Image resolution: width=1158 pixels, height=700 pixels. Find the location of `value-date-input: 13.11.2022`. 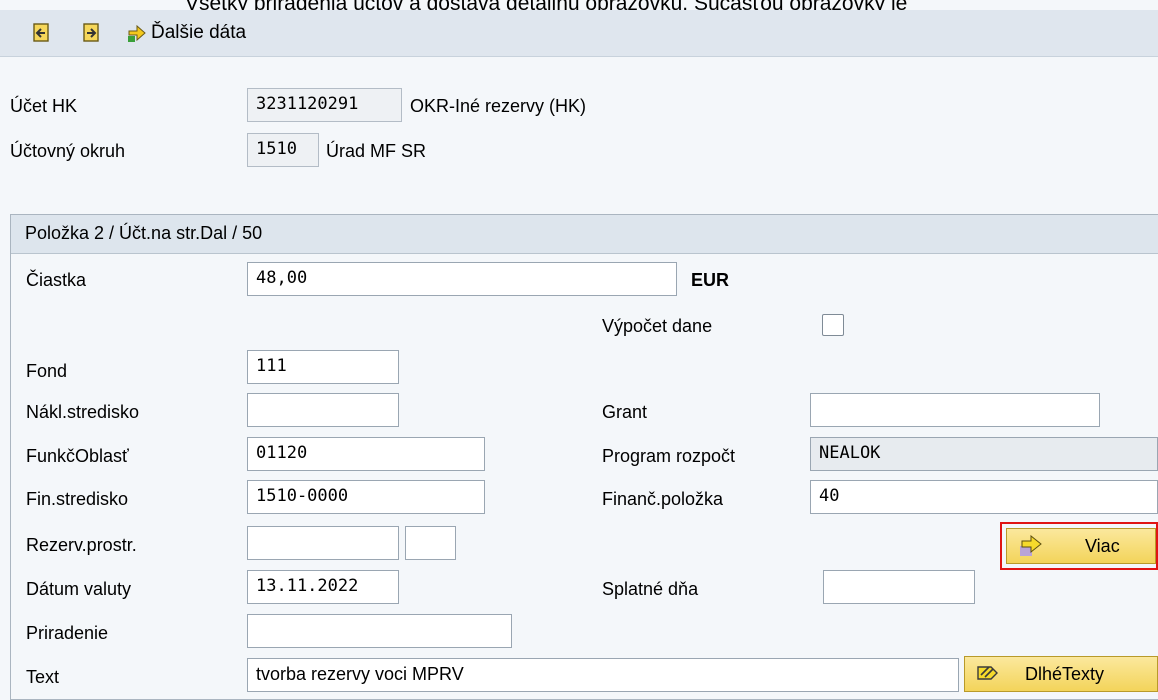

value-date-input: 13.11.2022 is located at coordinates (323, 587).